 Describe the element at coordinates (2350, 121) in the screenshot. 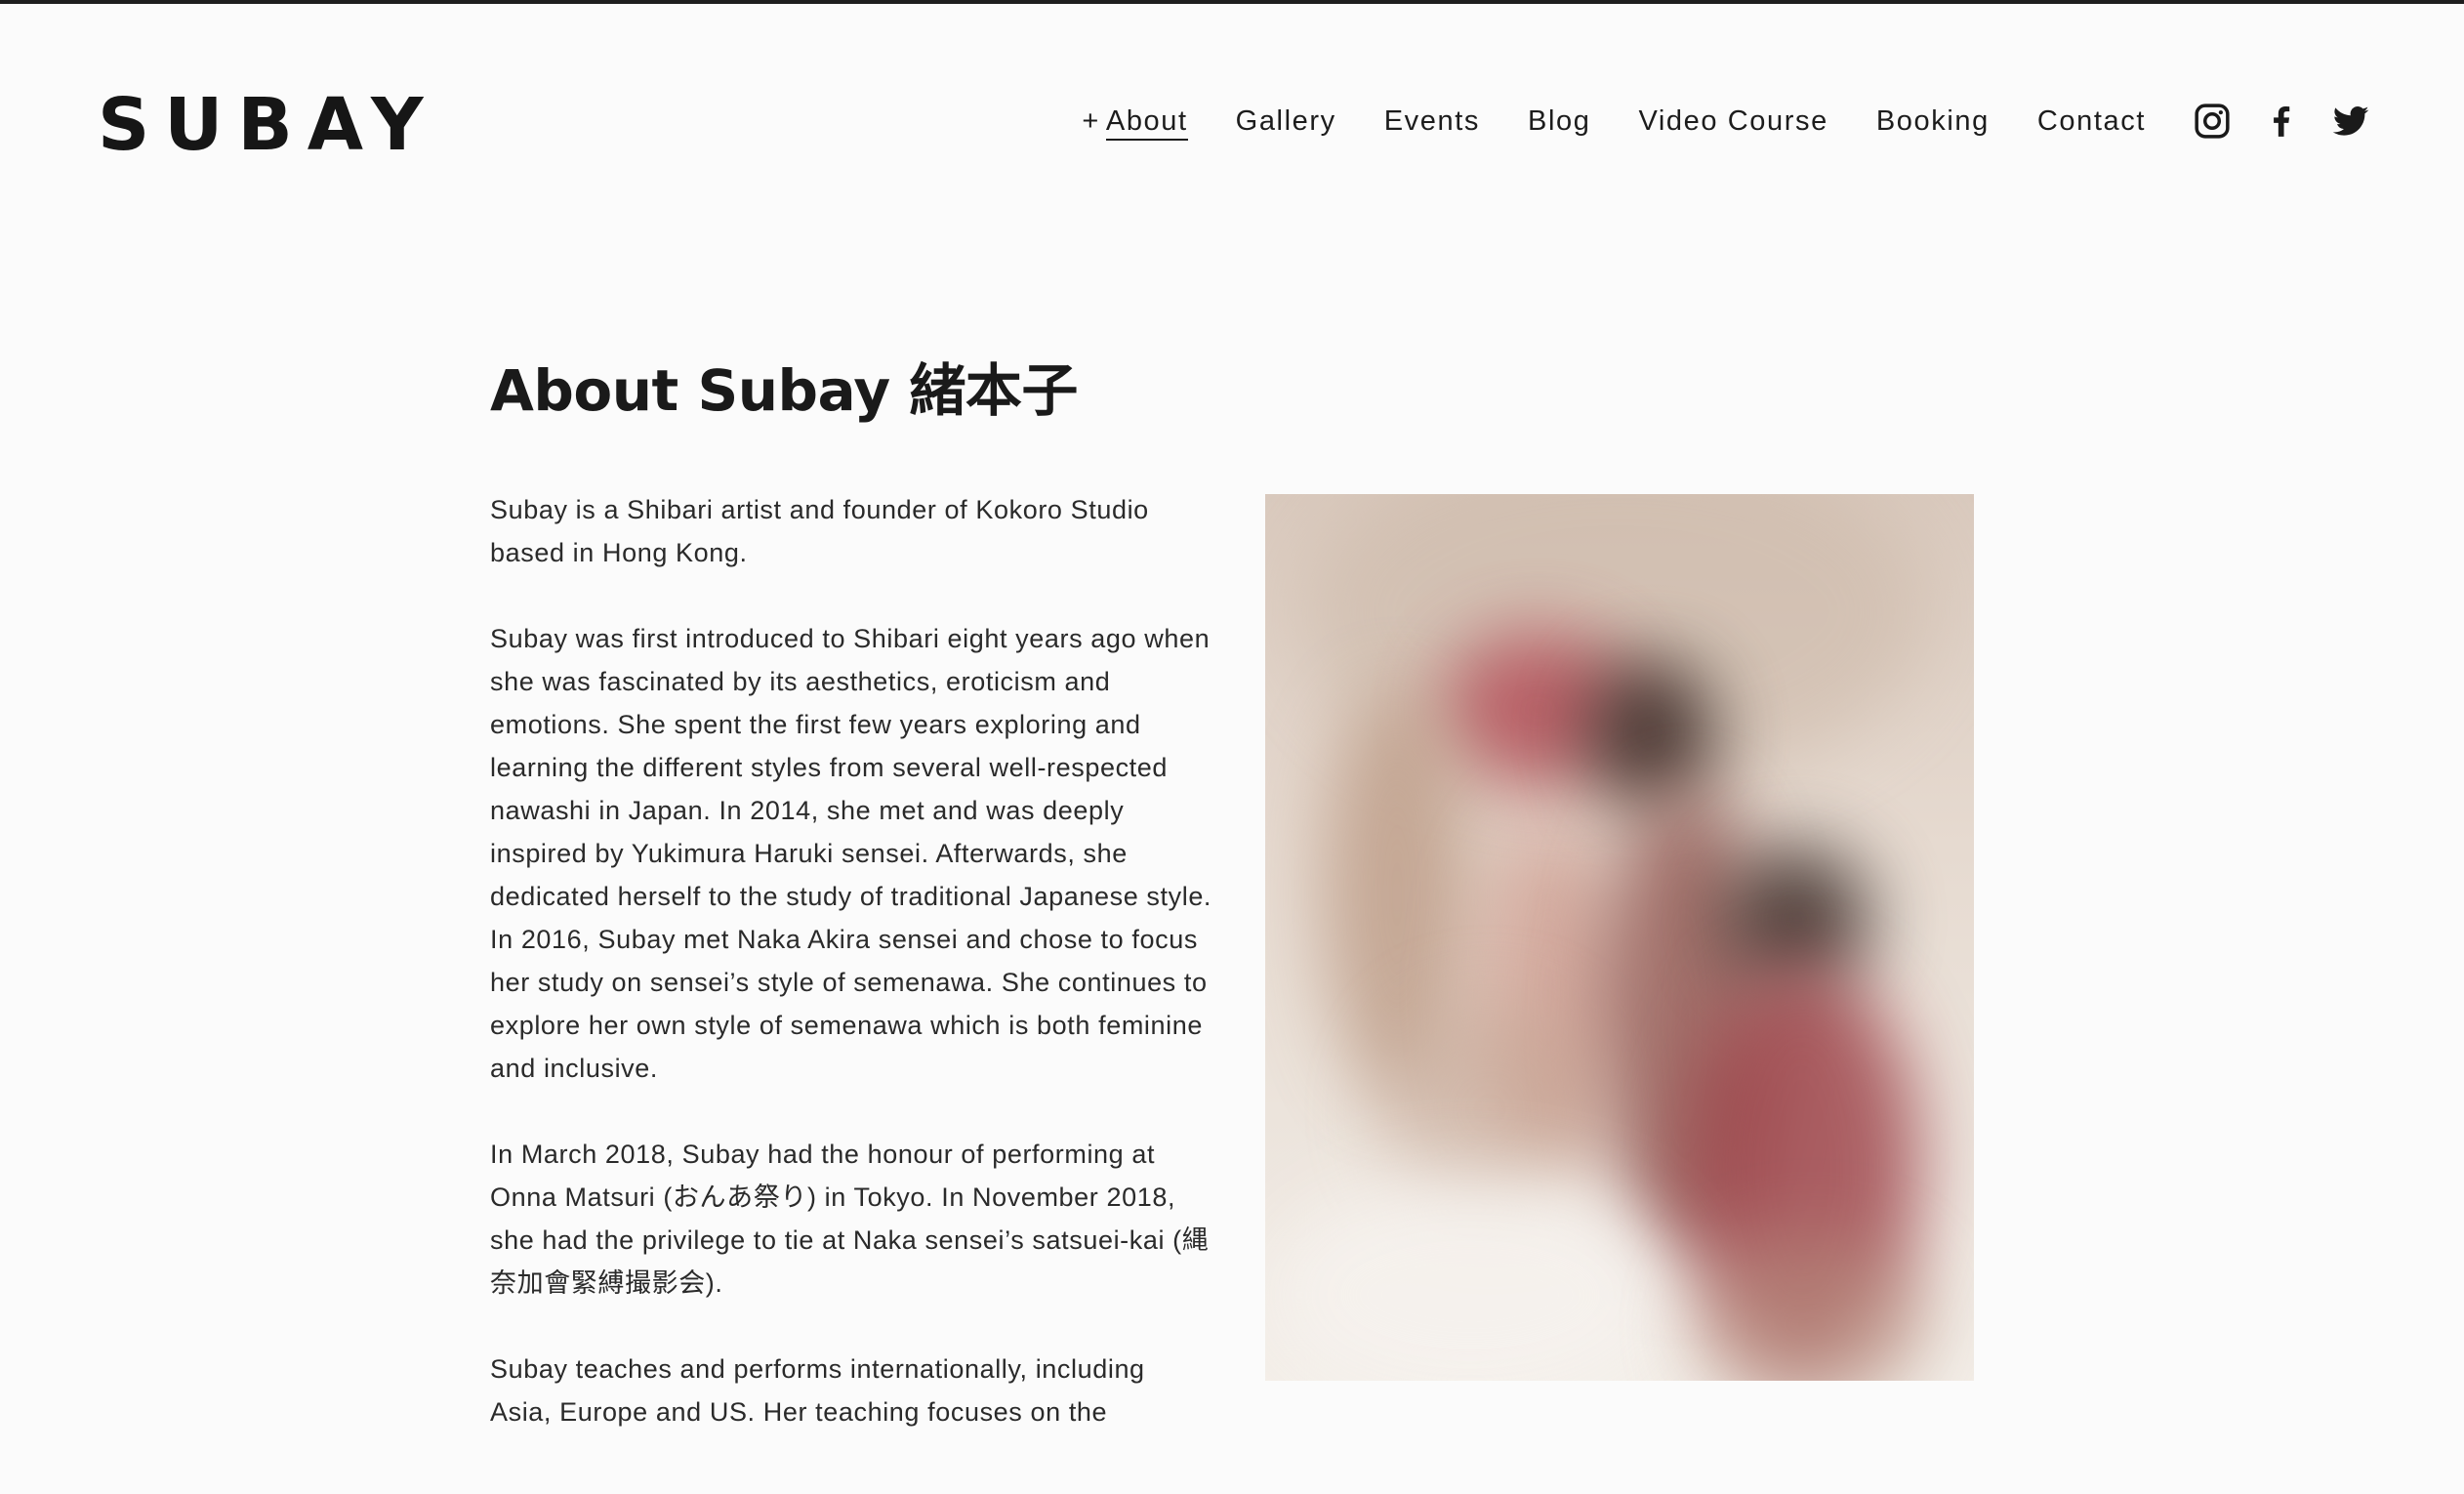

I see `twitter-icon` at that location.